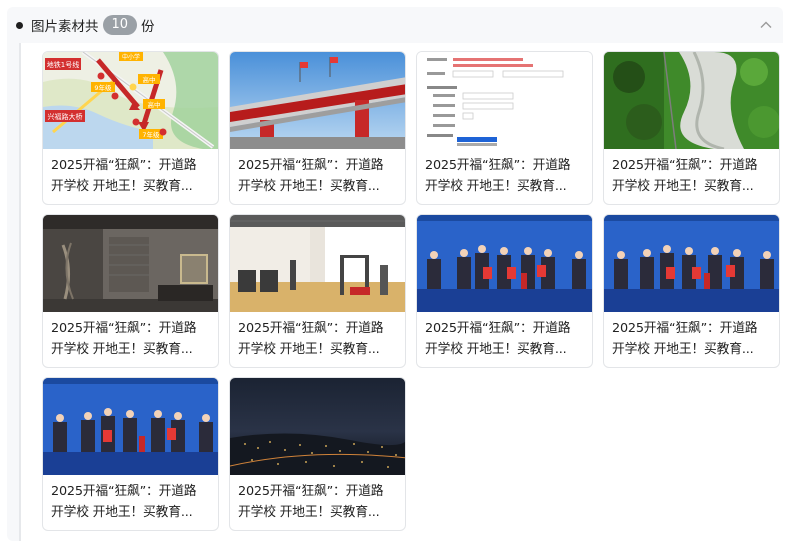 The image size is (799, 547). Describe the element at coordinates (63, 64) in the screenshot. I see `map-label-line: 地铁1号线` at that location.